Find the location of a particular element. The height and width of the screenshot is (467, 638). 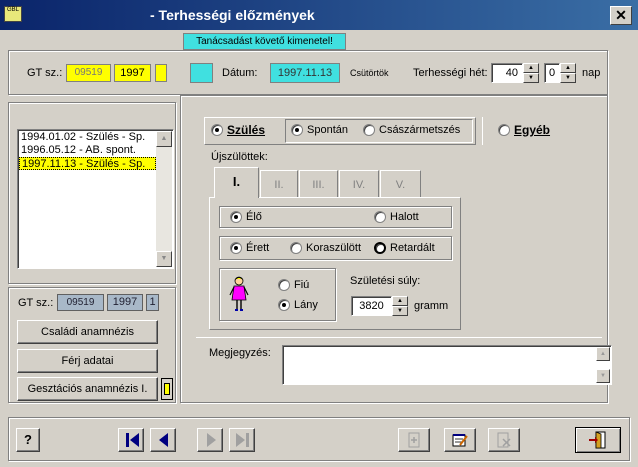

scroll-up-button: ▲ is located at coordinates (164, 139).